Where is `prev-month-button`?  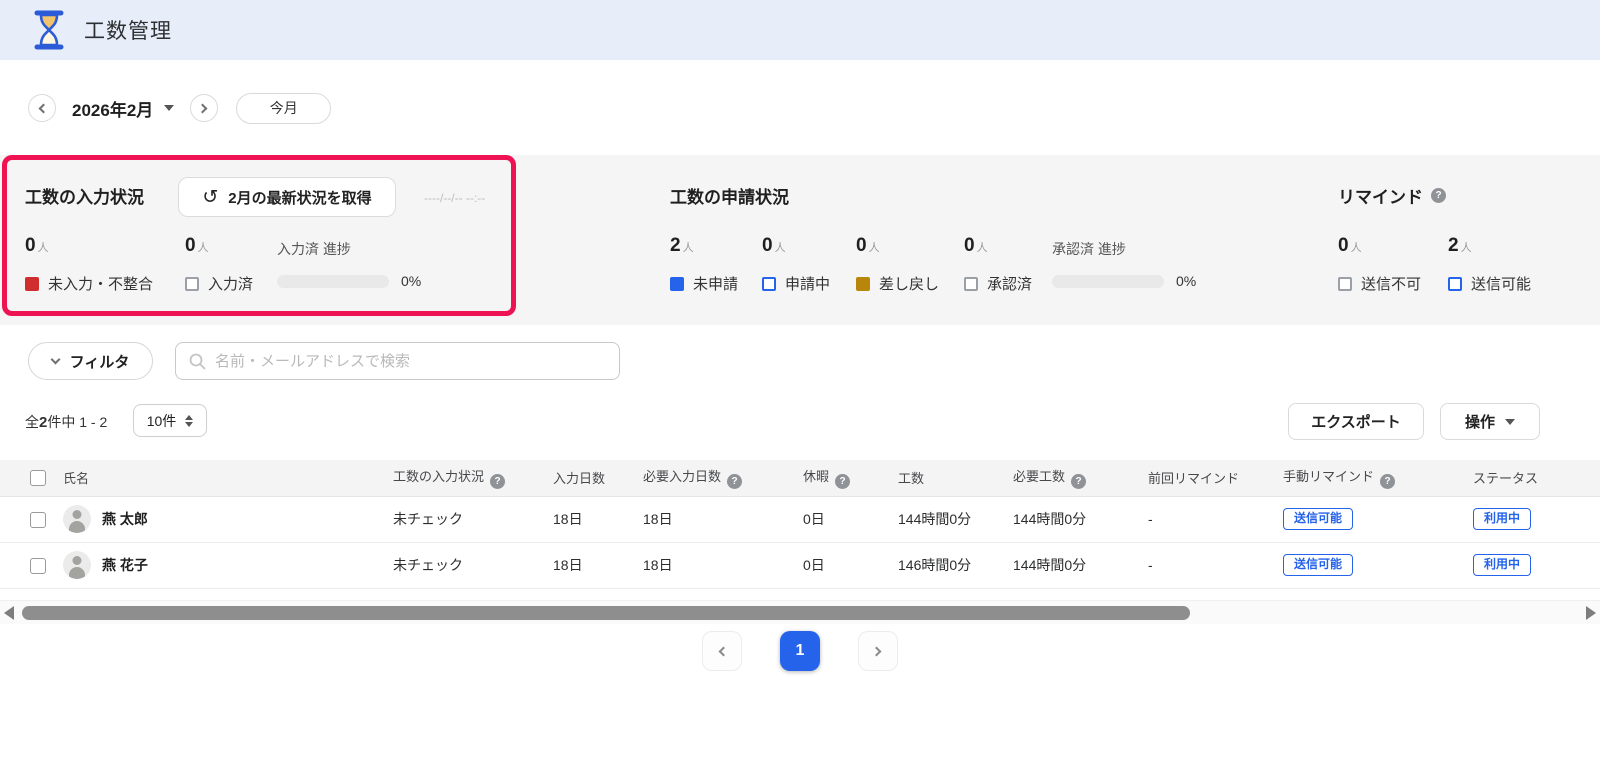
prev-month-button is located at coordinates (42, 108).